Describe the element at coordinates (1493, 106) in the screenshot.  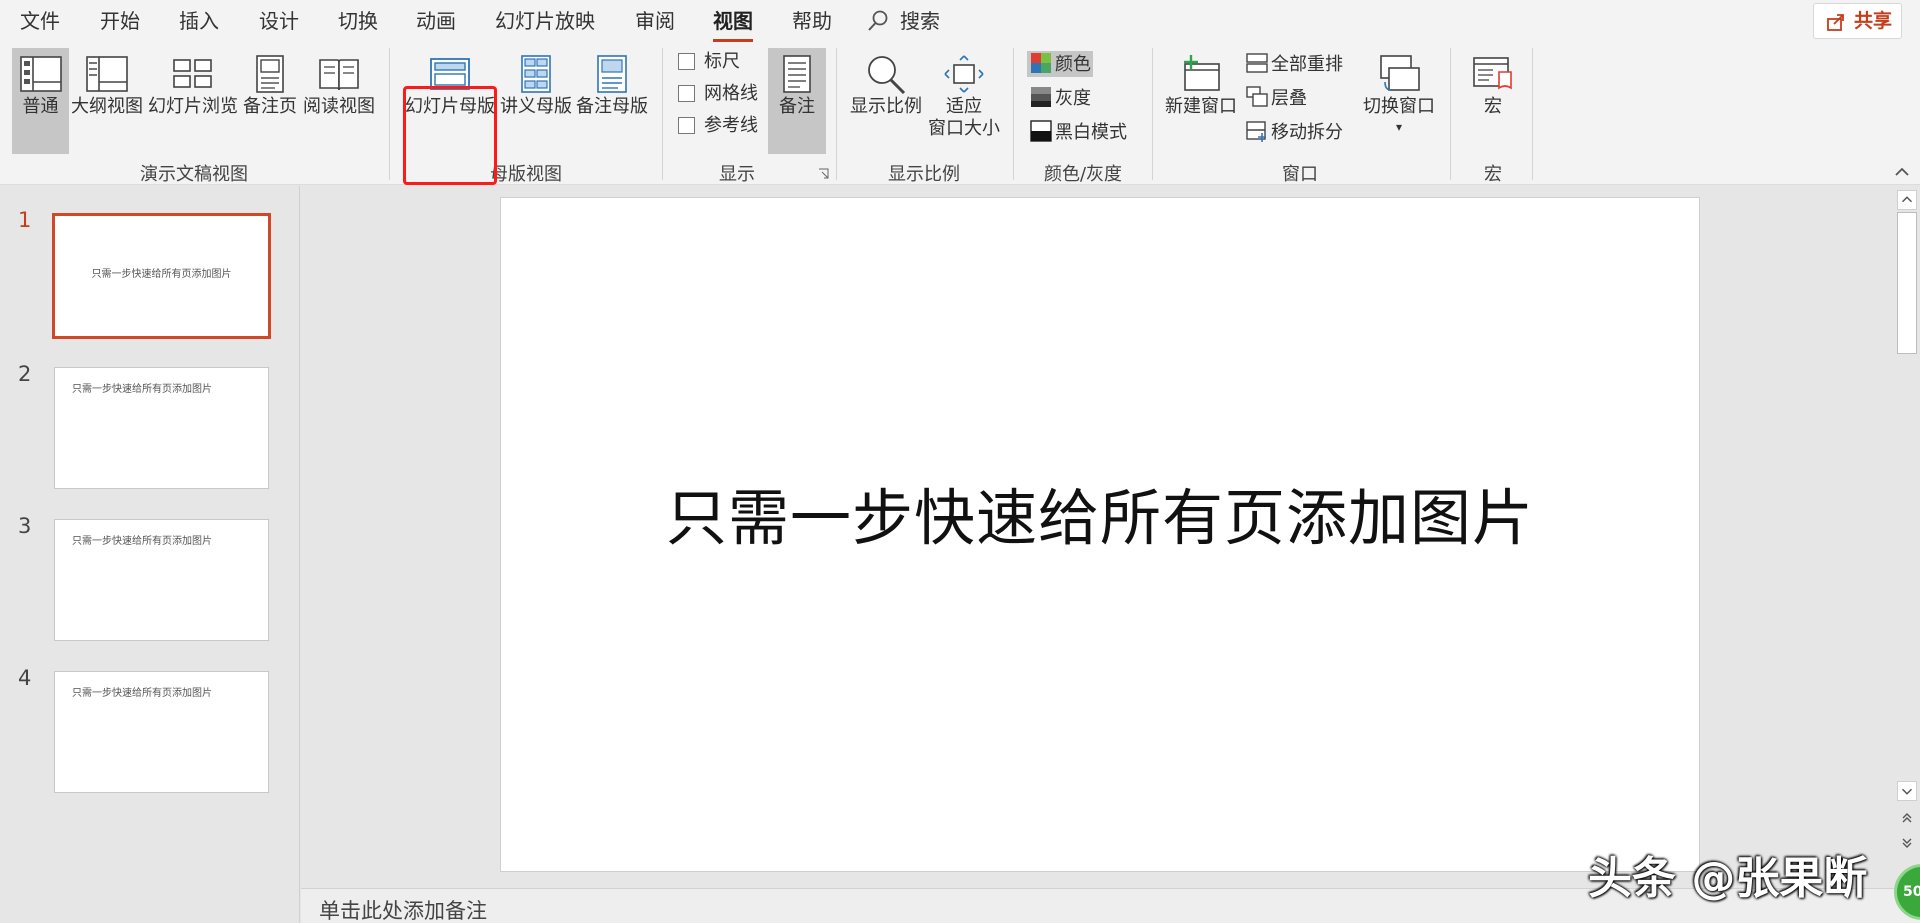
I see `macros-label: 宏` at that location.